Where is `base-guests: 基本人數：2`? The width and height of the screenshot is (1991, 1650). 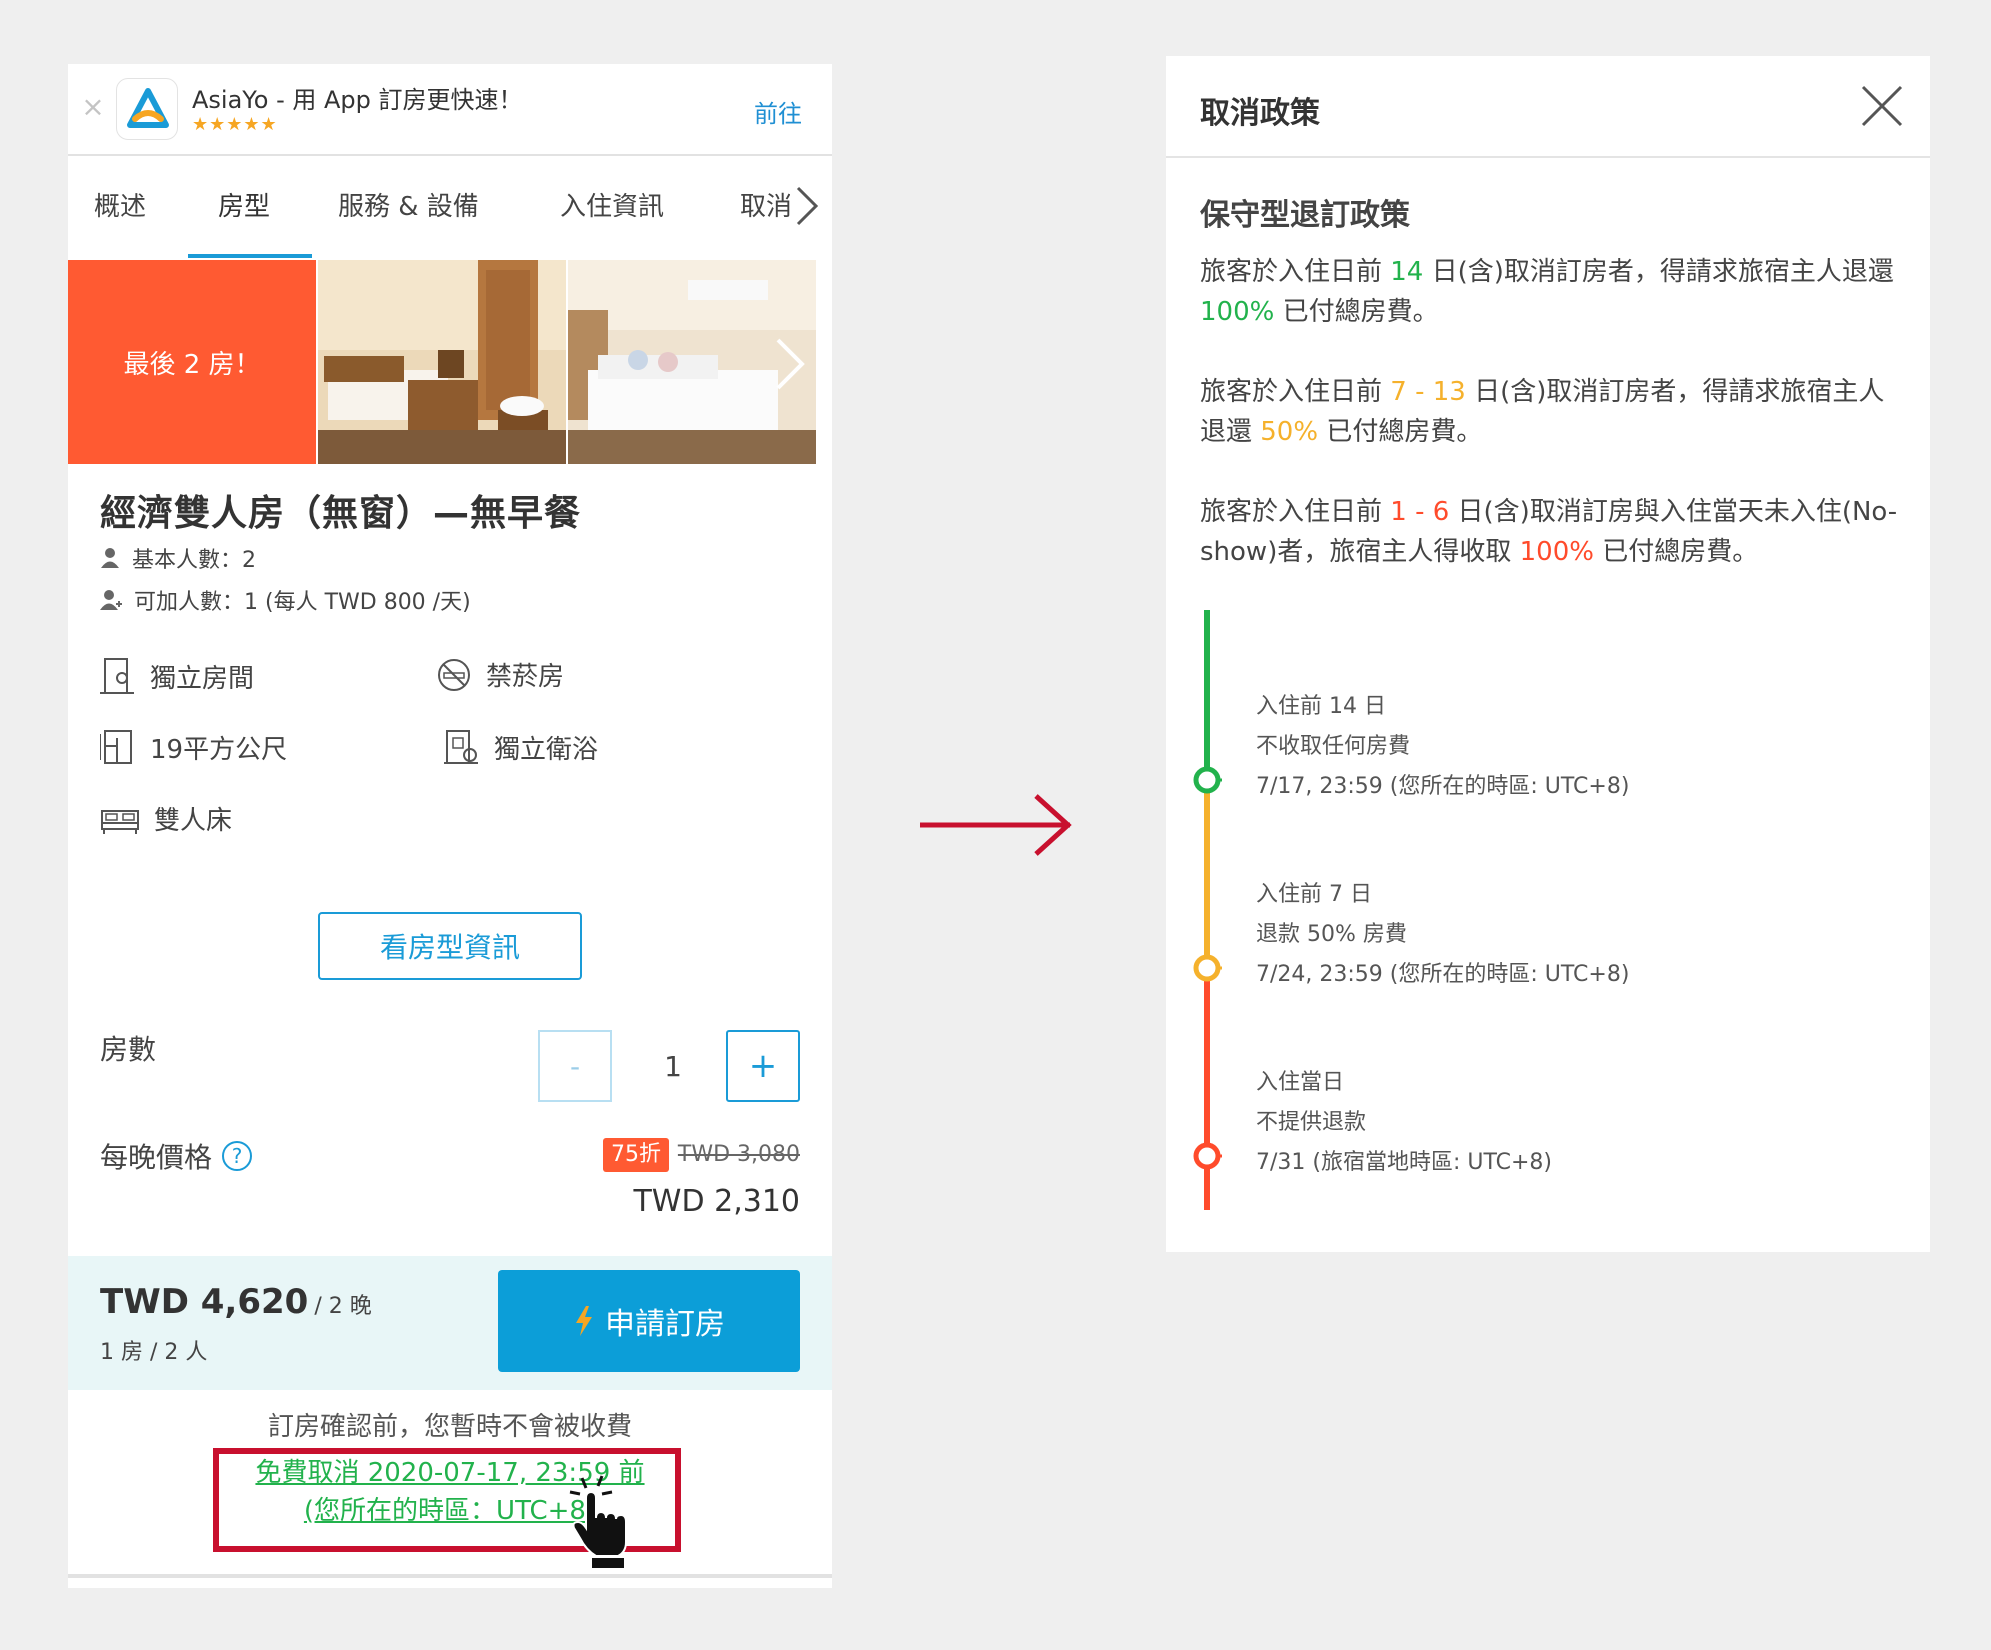
base-guests: 基本人數：2 is located at coordinates (178, 558).